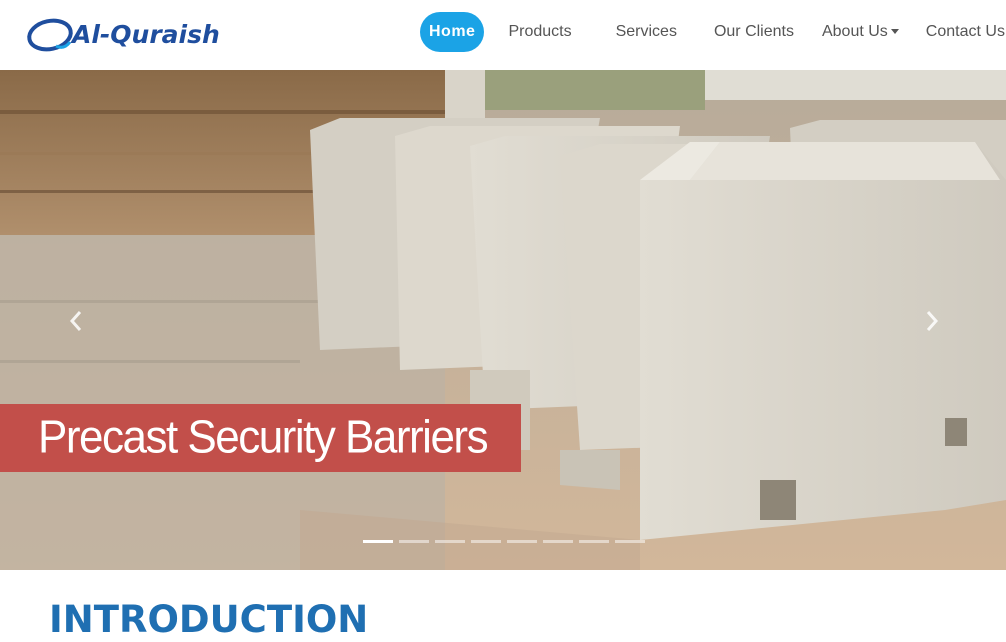 The width and height of the screenshot is (1006, 642). I want to click on caret-down-icon, so click(894, 31).